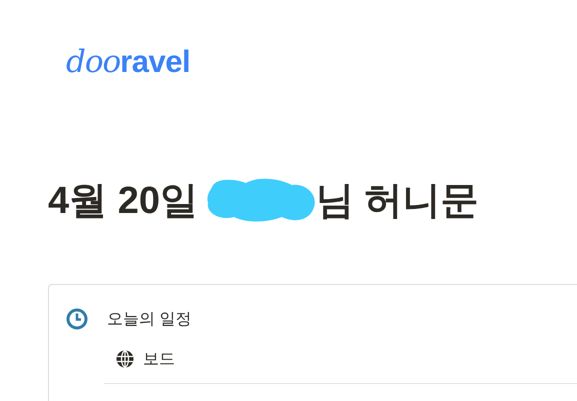  What do you see at coordinates (149, 320) in the screenshot?
I see `section-heading: 오늘의 일정` at bounding box center [149, 320].